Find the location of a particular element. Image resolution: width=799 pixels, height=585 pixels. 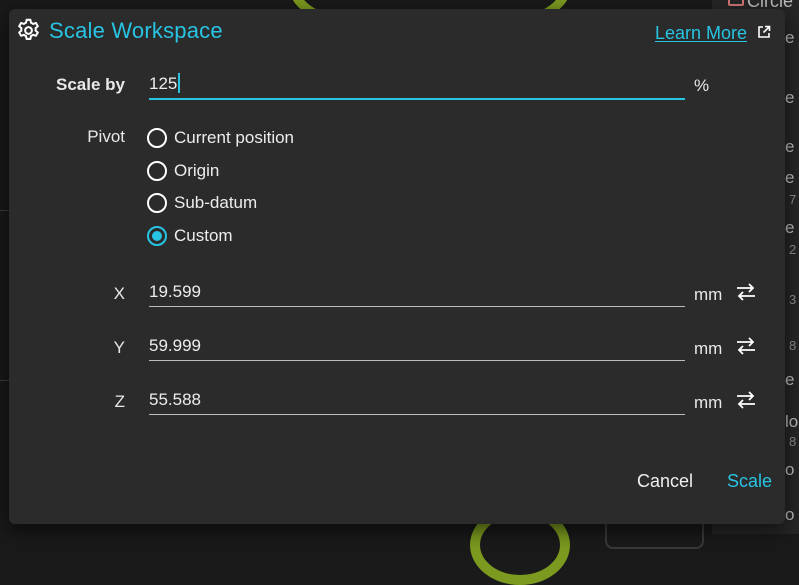

object-list-item: lo is located at coordinates (791, 422).